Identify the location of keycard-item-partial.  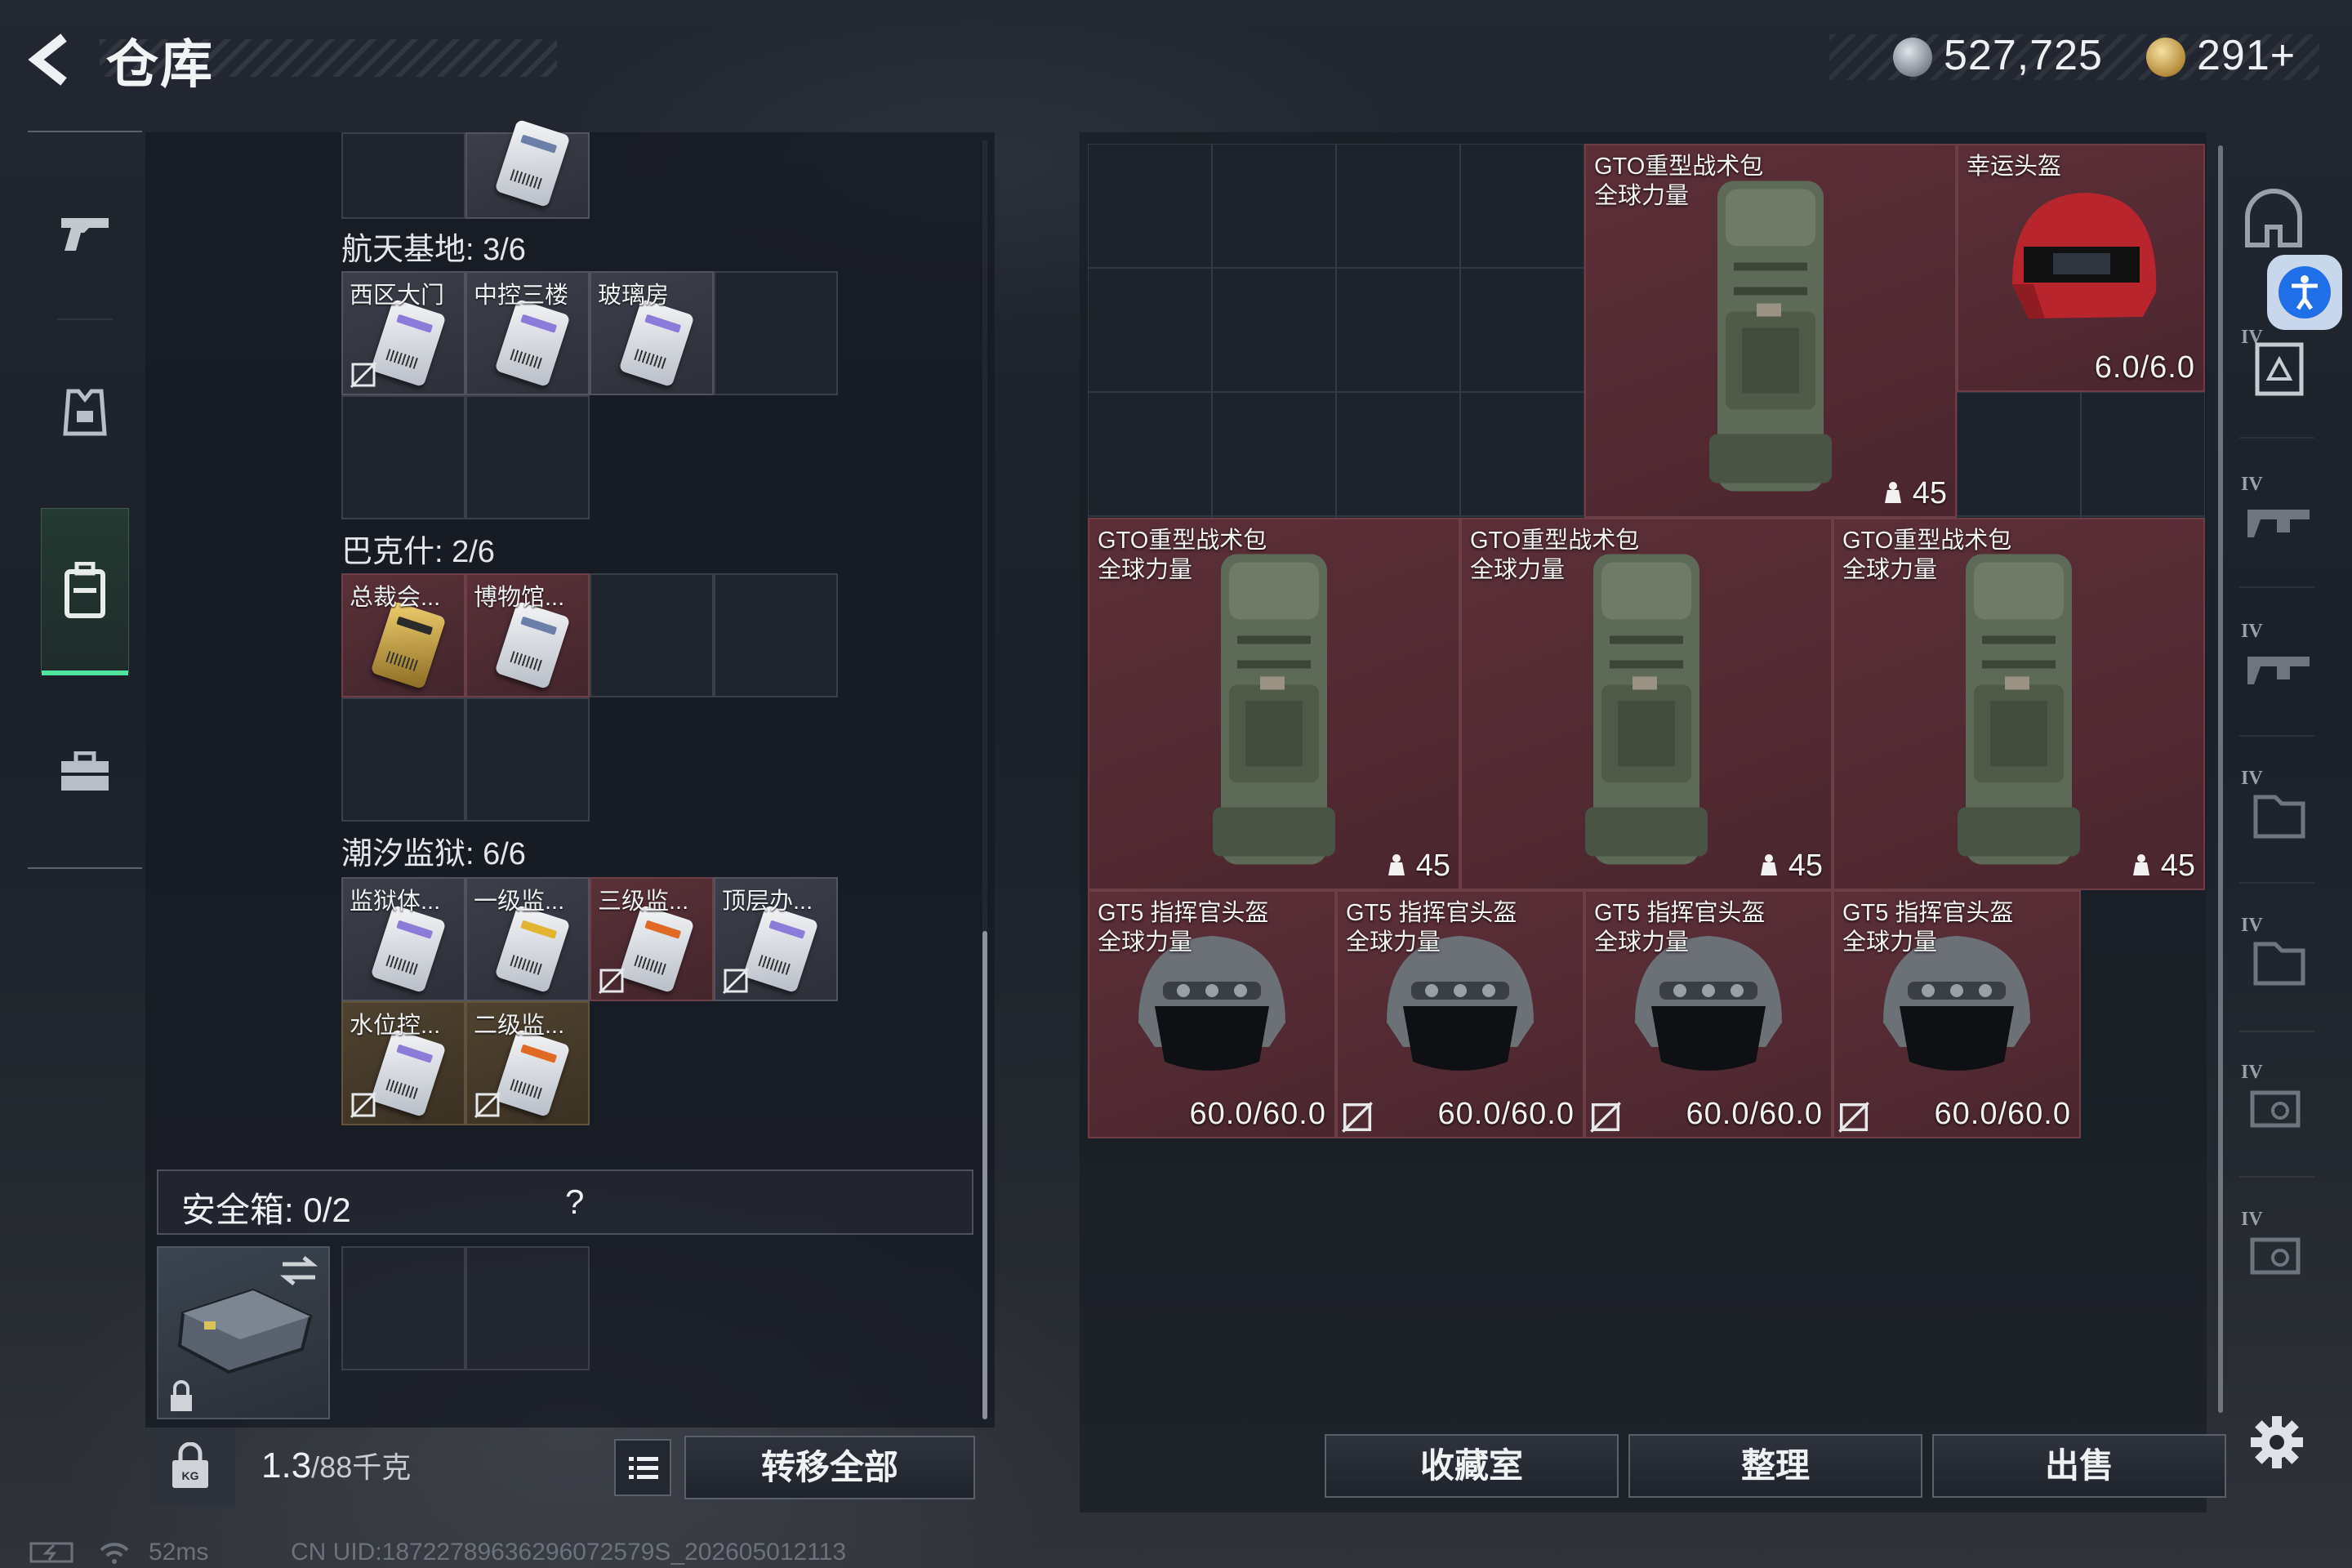
(528, 168).